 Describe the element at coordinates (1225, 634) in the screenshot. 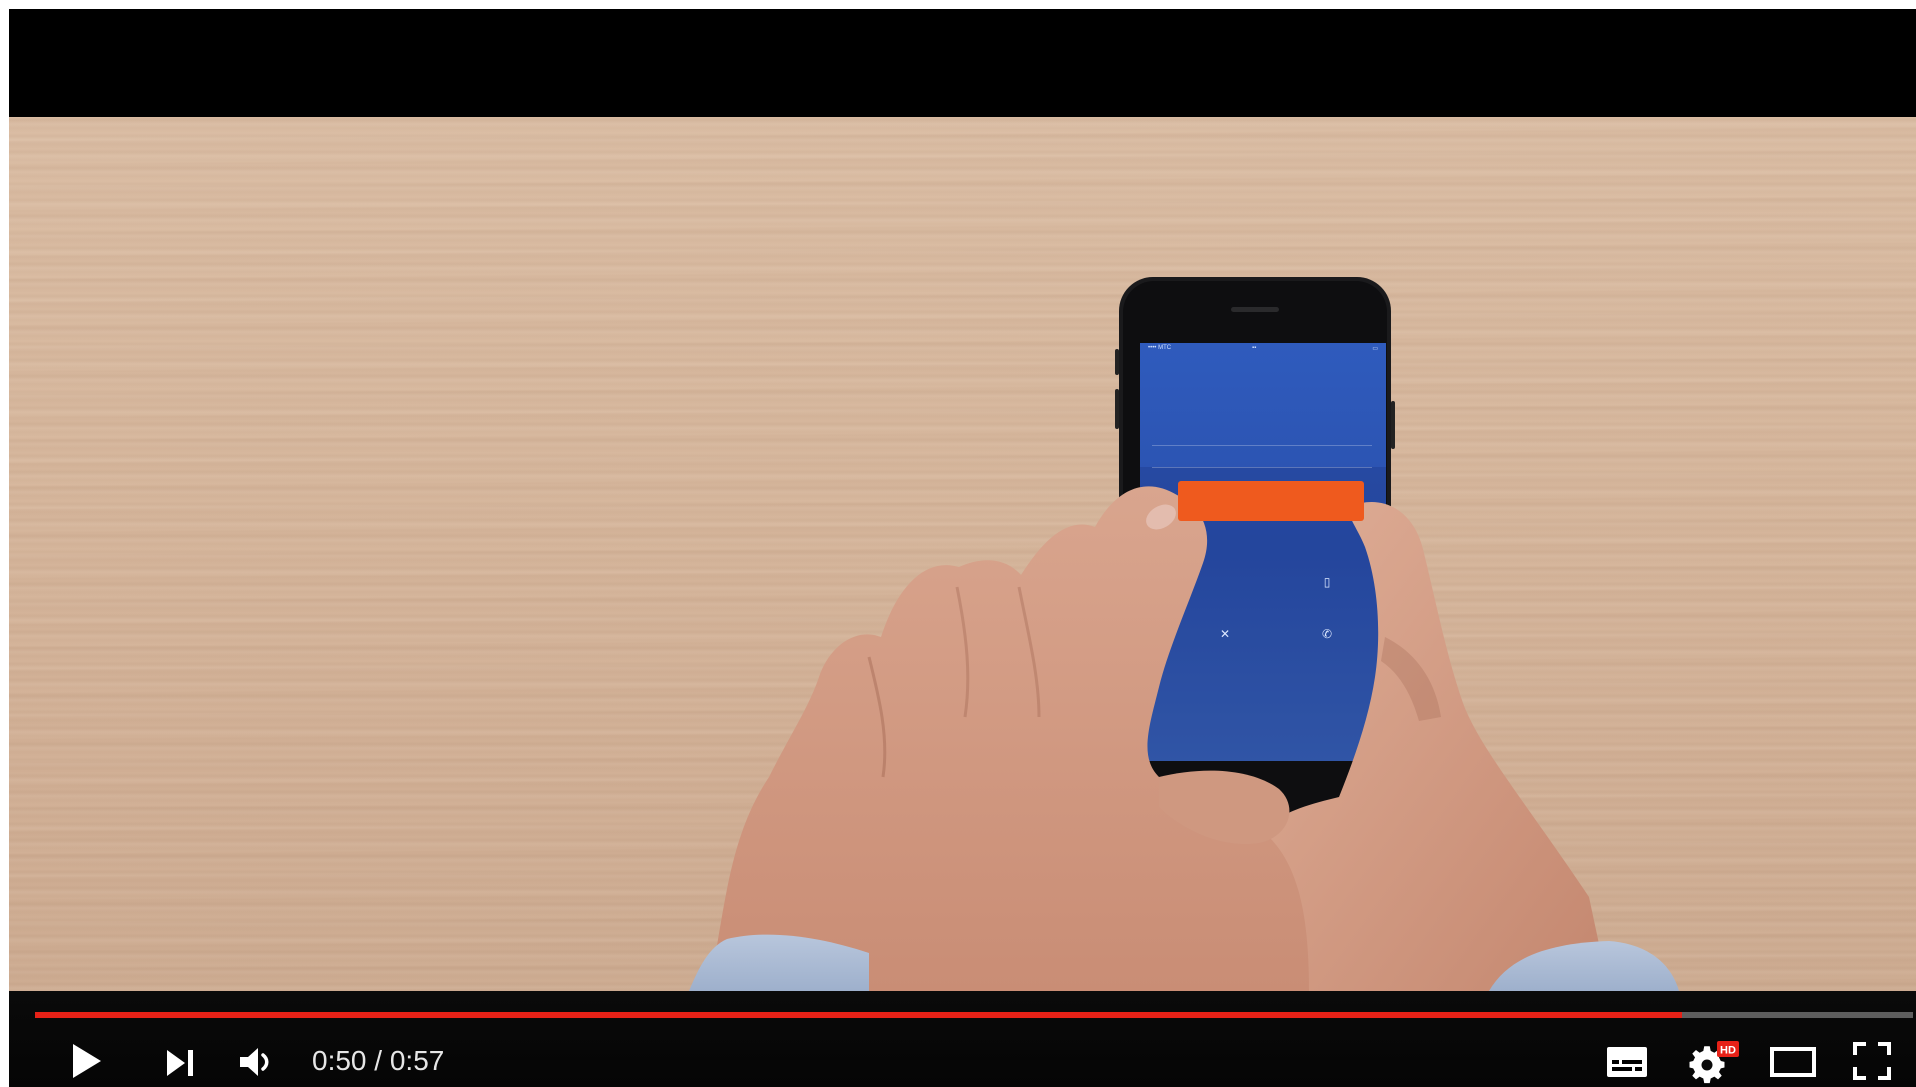

I see `map-pin-icon: ✕` at that location.